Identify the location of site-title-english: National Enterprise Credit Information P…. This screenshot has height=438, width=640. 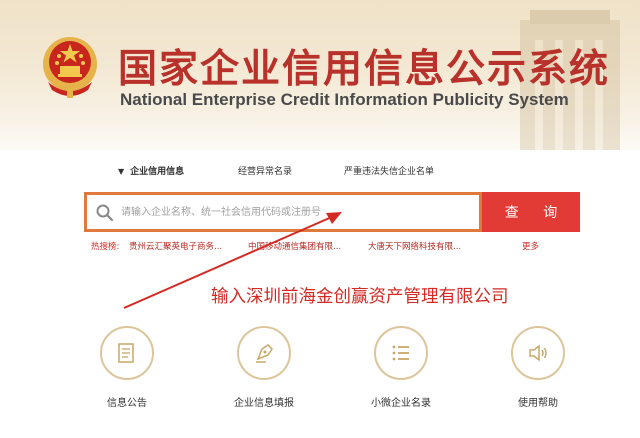
(344, 99).